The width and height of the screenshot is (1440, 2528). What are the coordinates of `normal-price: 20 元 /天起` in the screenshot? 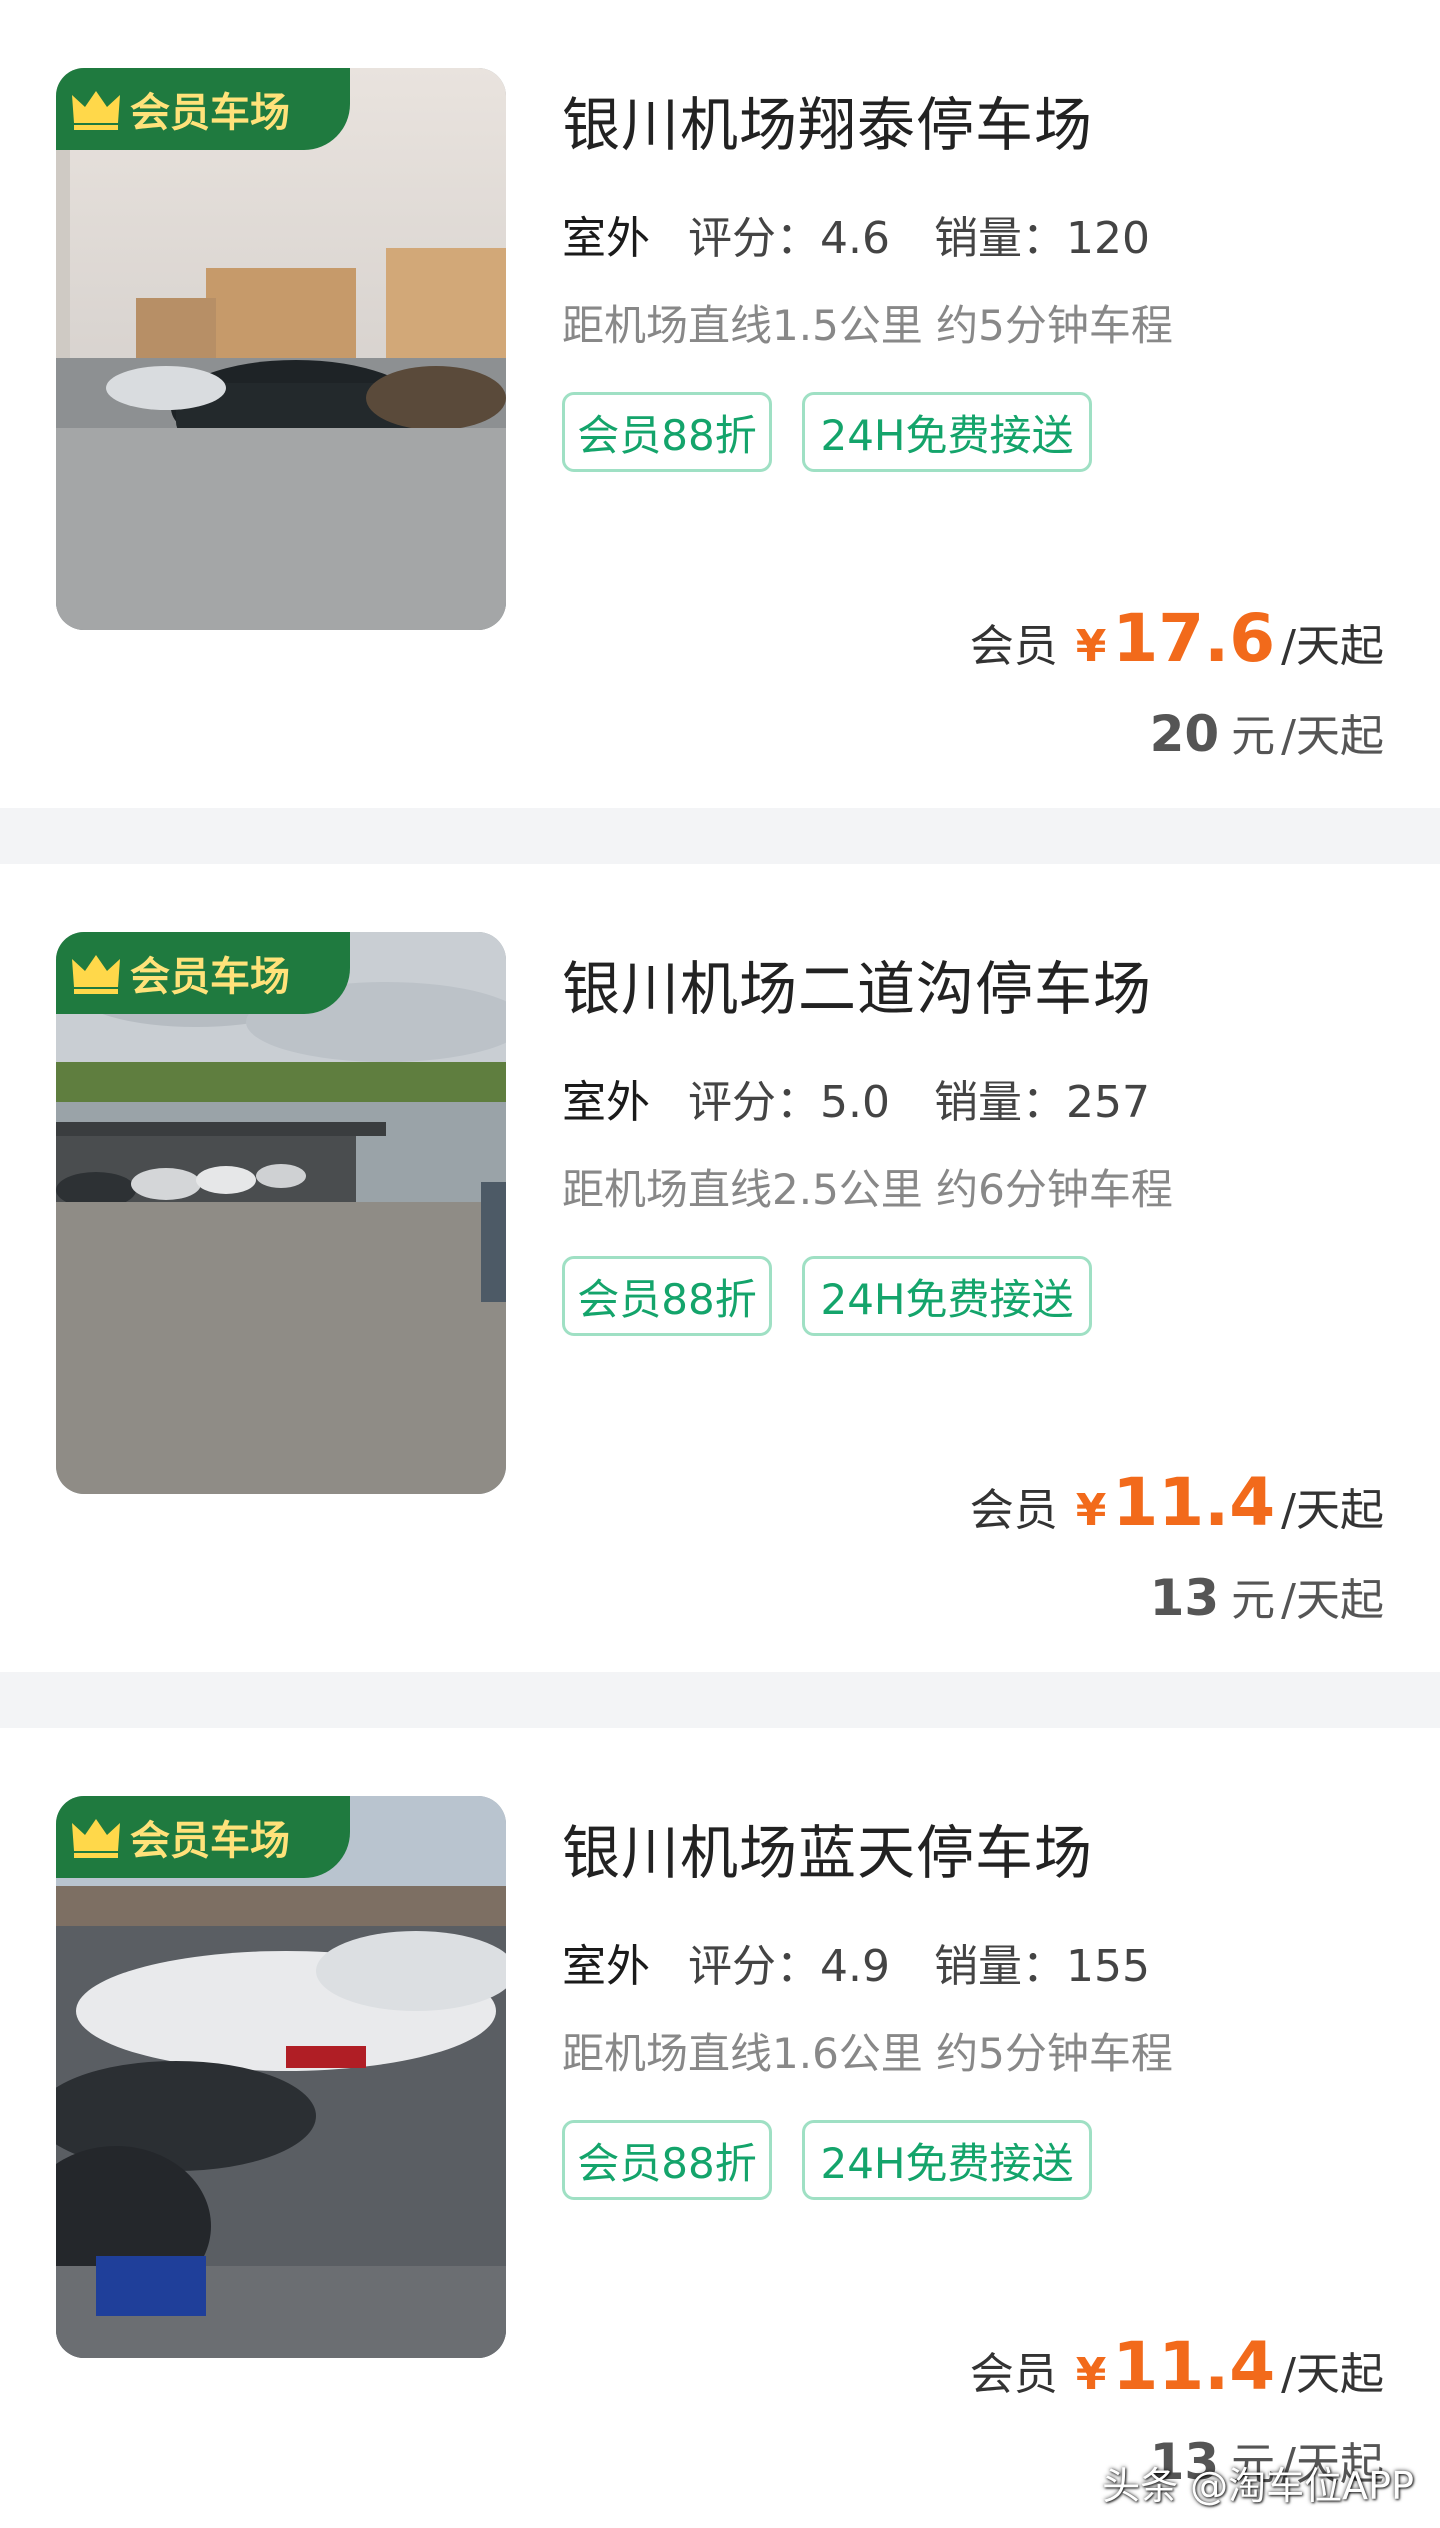 It's located at (1267, 732).